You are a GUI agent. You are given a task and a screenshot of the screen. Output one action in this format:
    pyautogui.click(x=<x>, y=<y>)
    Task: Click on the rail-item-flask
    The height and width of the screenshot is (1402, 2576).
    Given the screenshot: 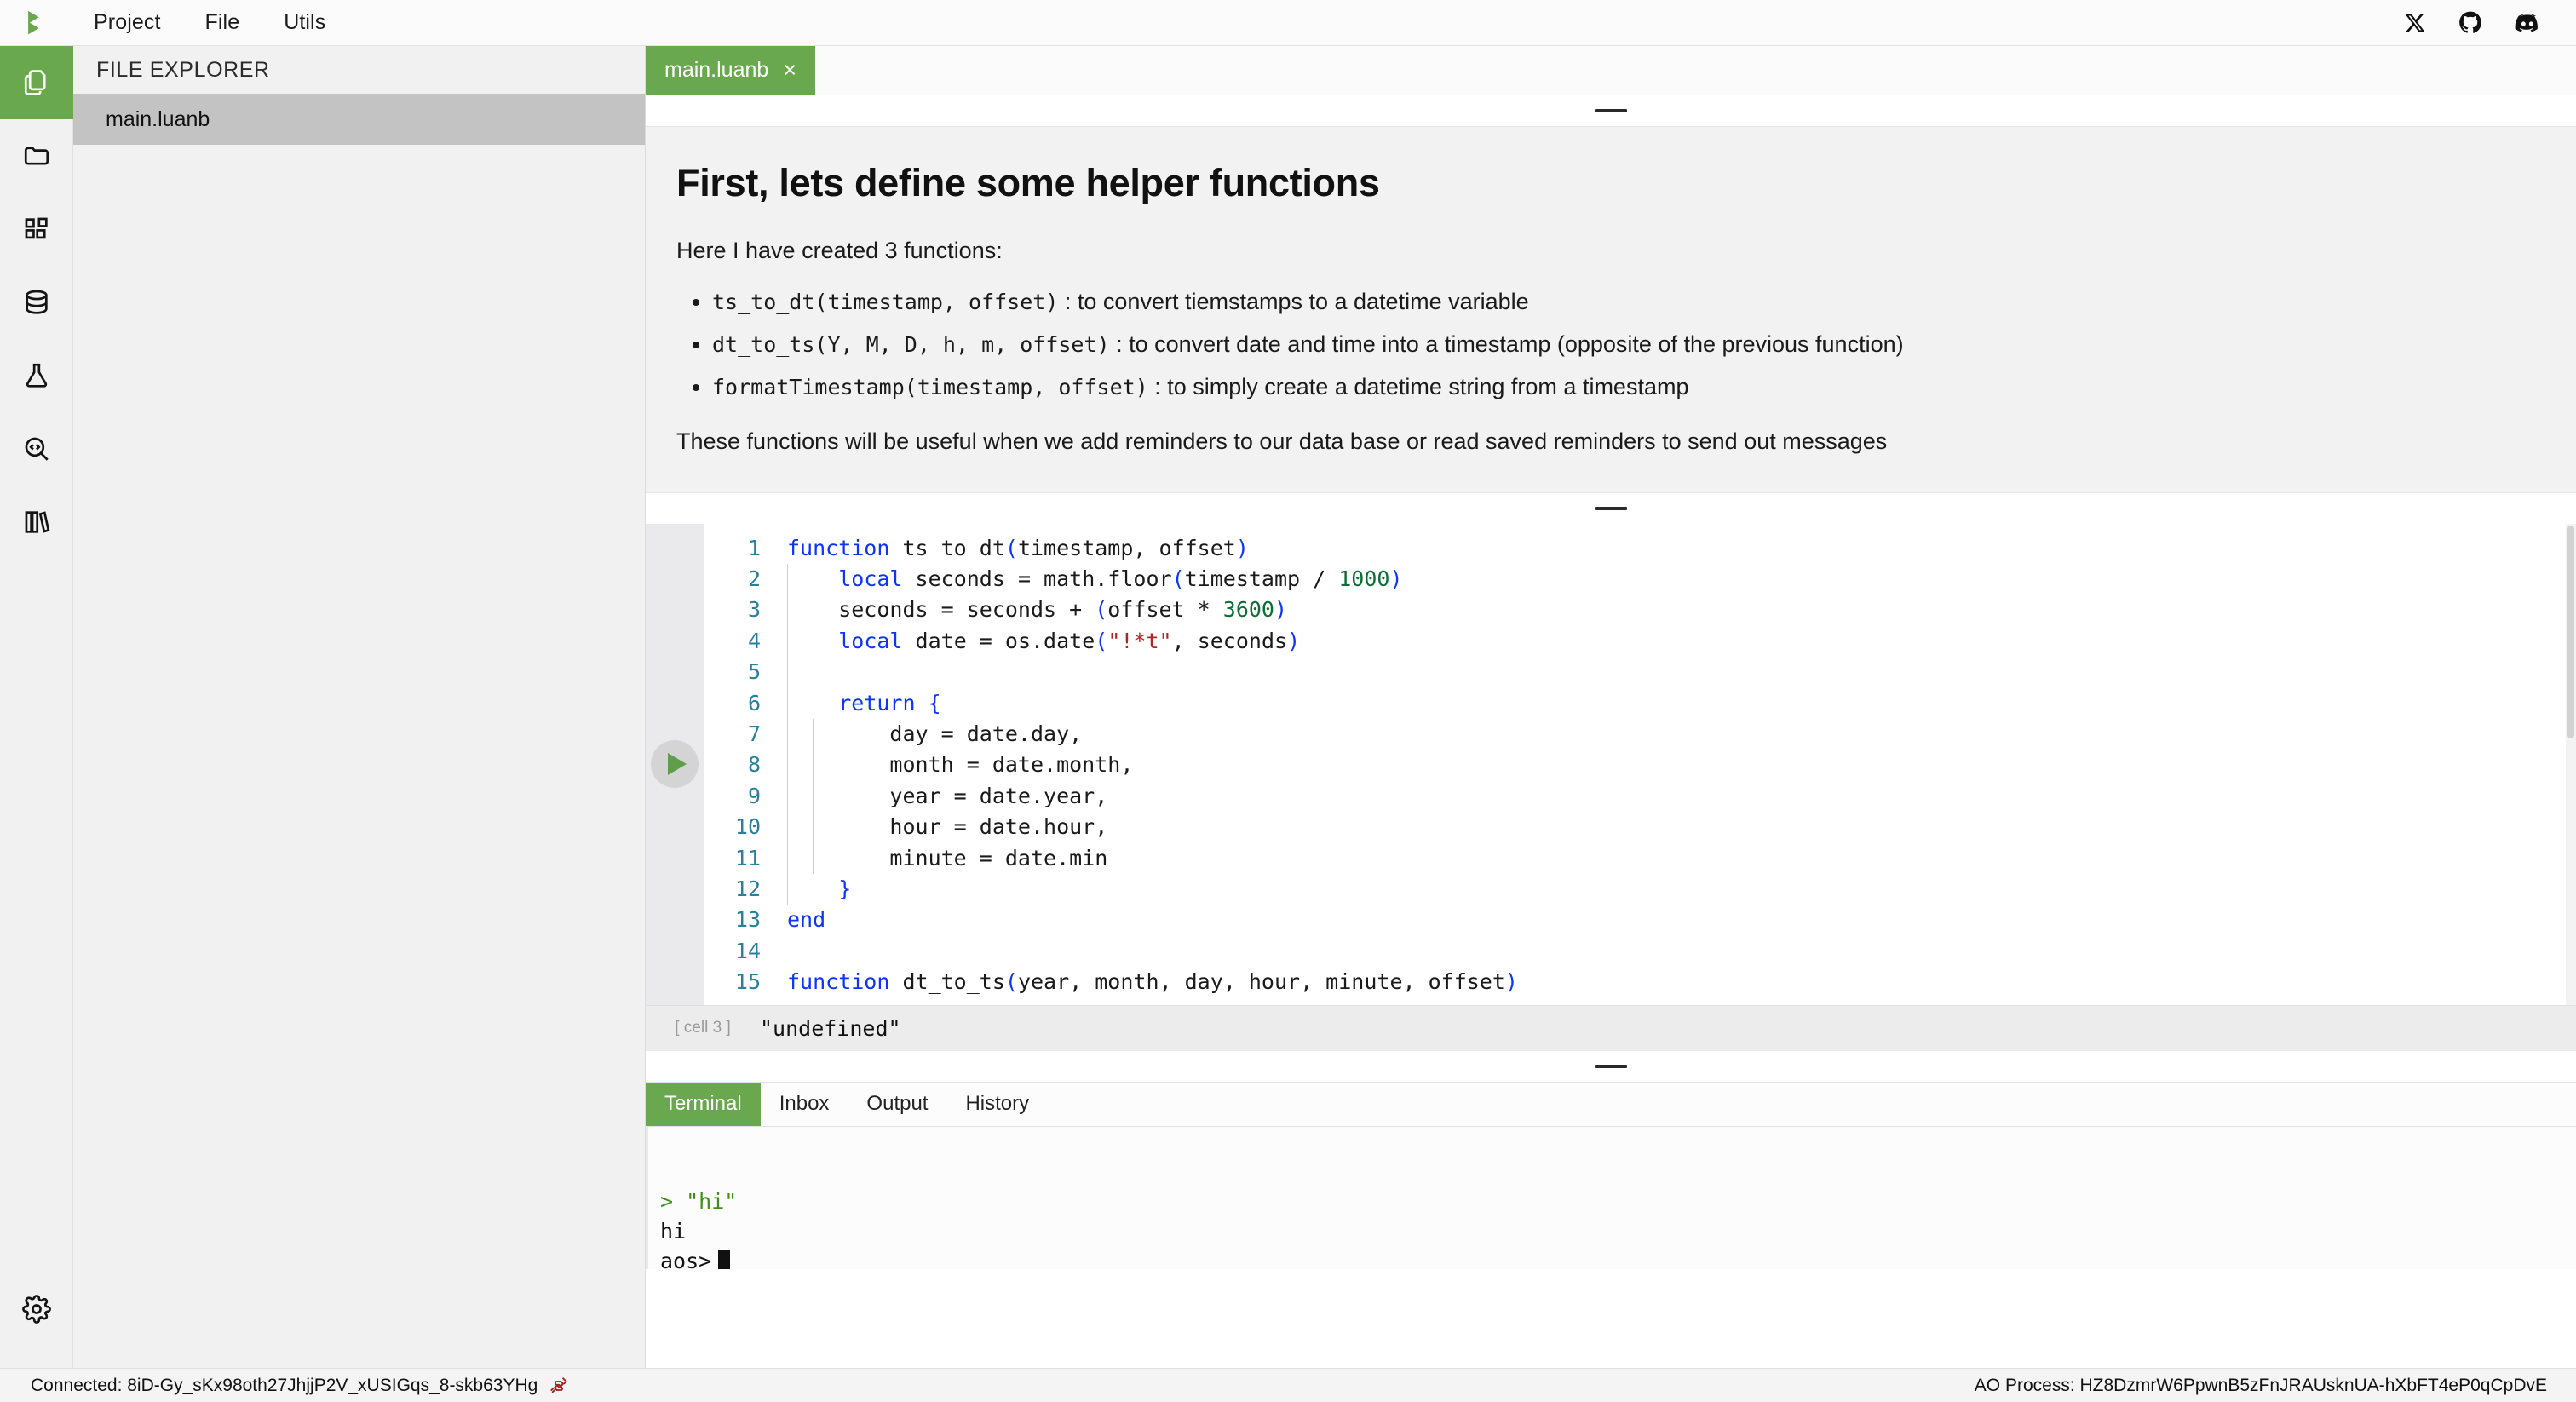 What is the action you would take?
    pyautogui.click(x=36, y=375)
    